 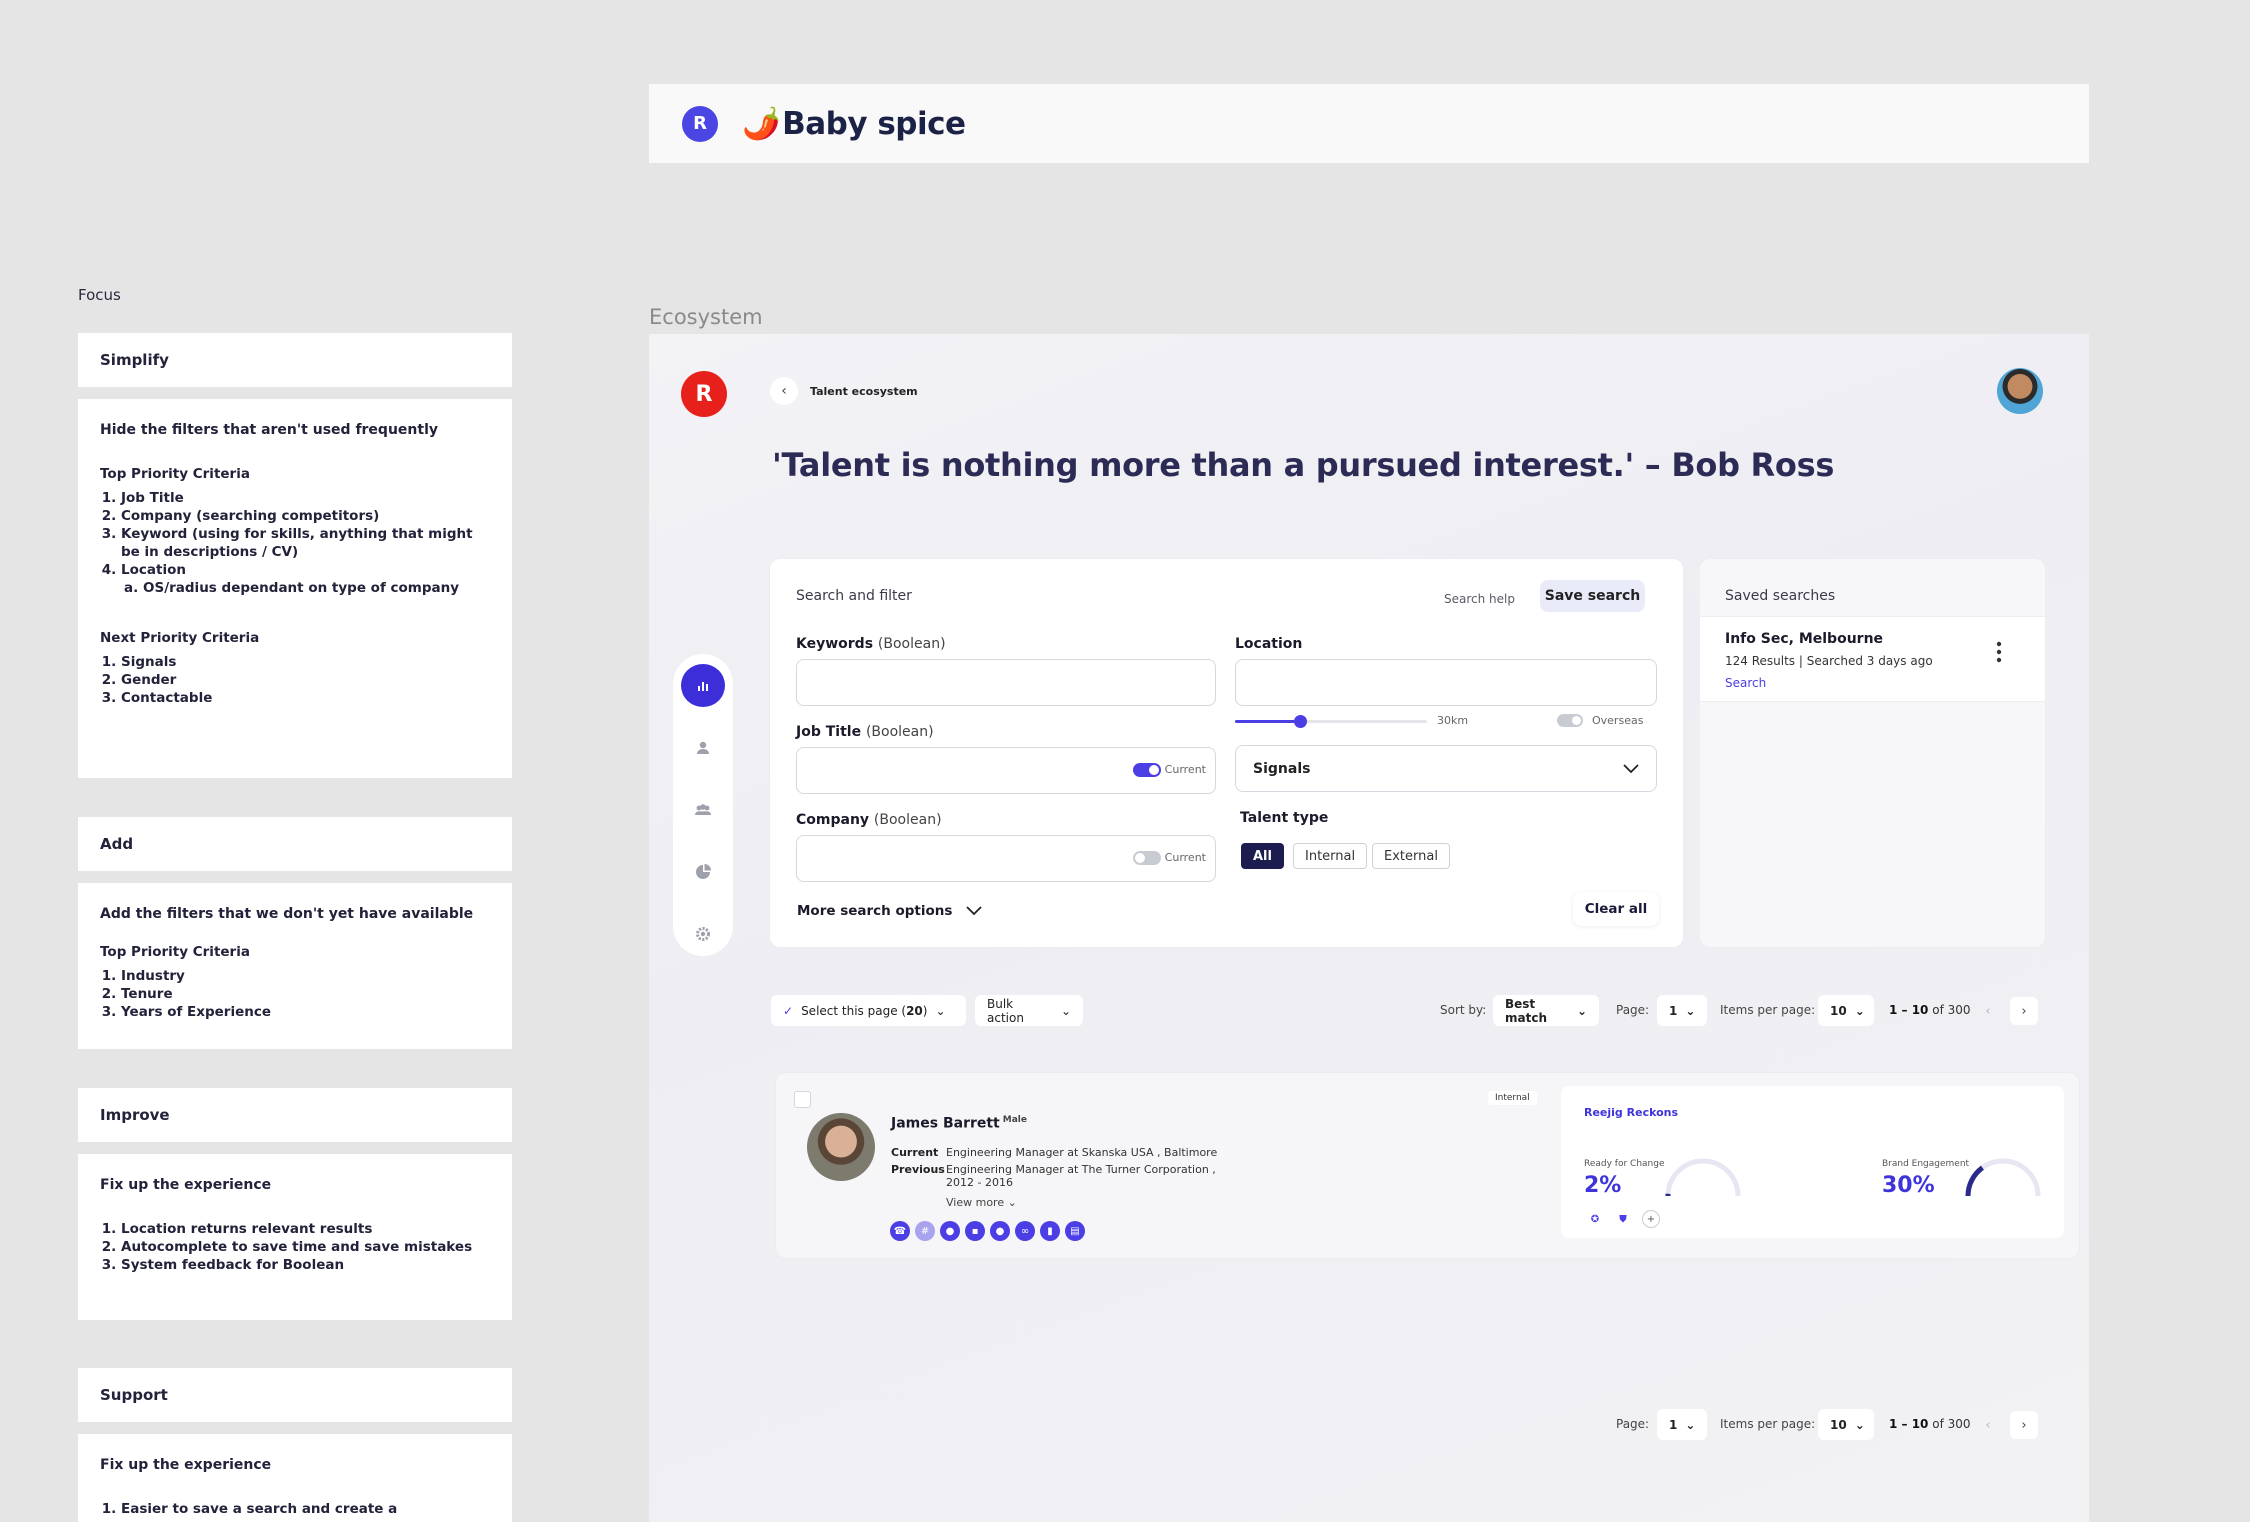 What do you see at coordinates (1185, 769) in the screenshot?
I see `toggle-label: Current` at bounding box center [1185, 769].